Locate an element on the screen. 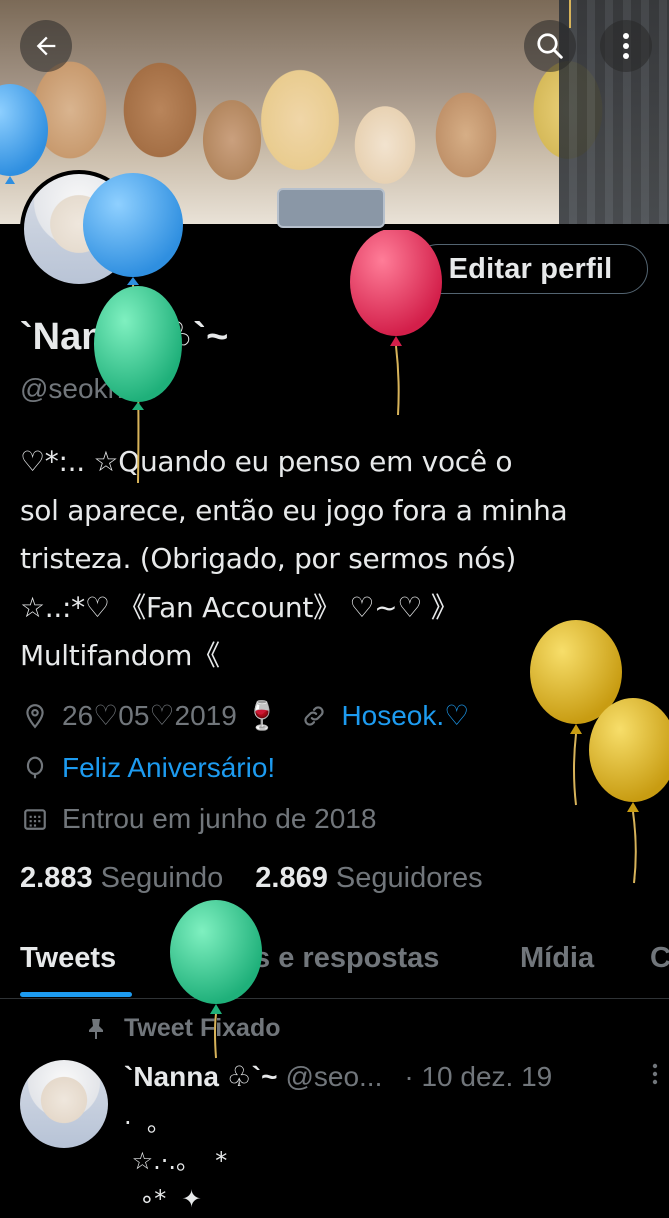 The image size is (669, 1218). edit-profile-button: Editar perfil is located at coordinates (530, 269).